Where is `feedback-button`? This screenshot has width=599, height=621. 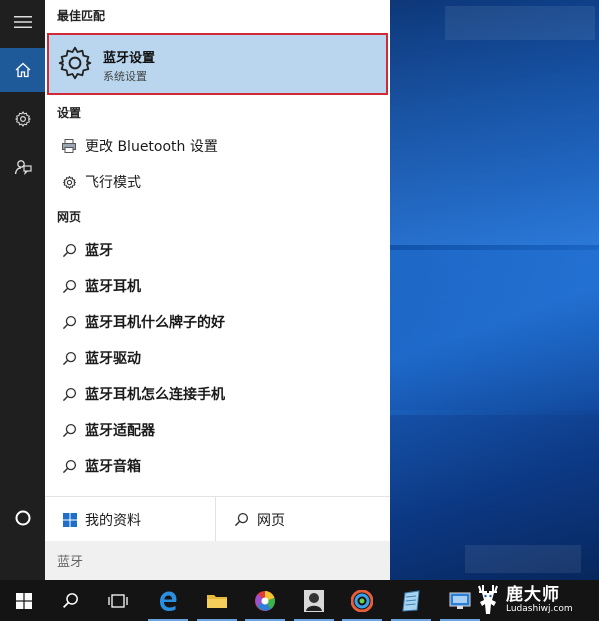 feedback-button is located at coordinates (22, 167).